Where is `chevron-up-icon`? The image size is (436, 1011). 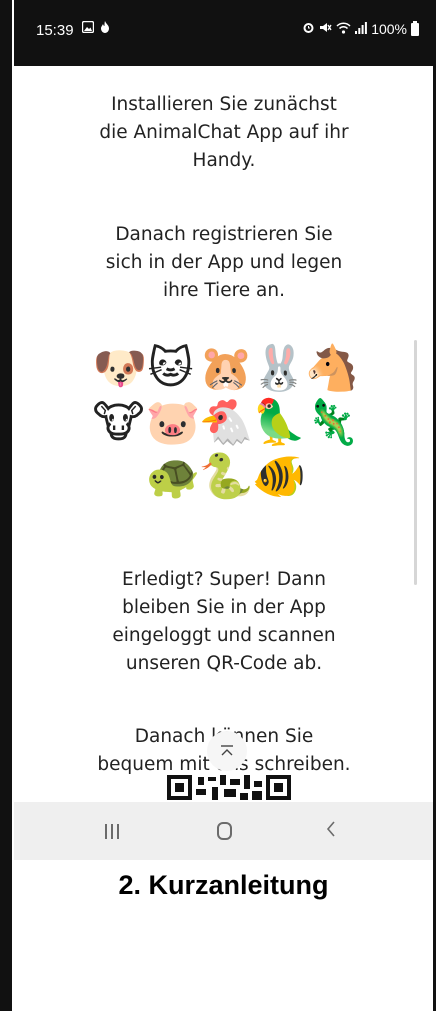
chevron-up-icon is located at coordinates (227, 751).